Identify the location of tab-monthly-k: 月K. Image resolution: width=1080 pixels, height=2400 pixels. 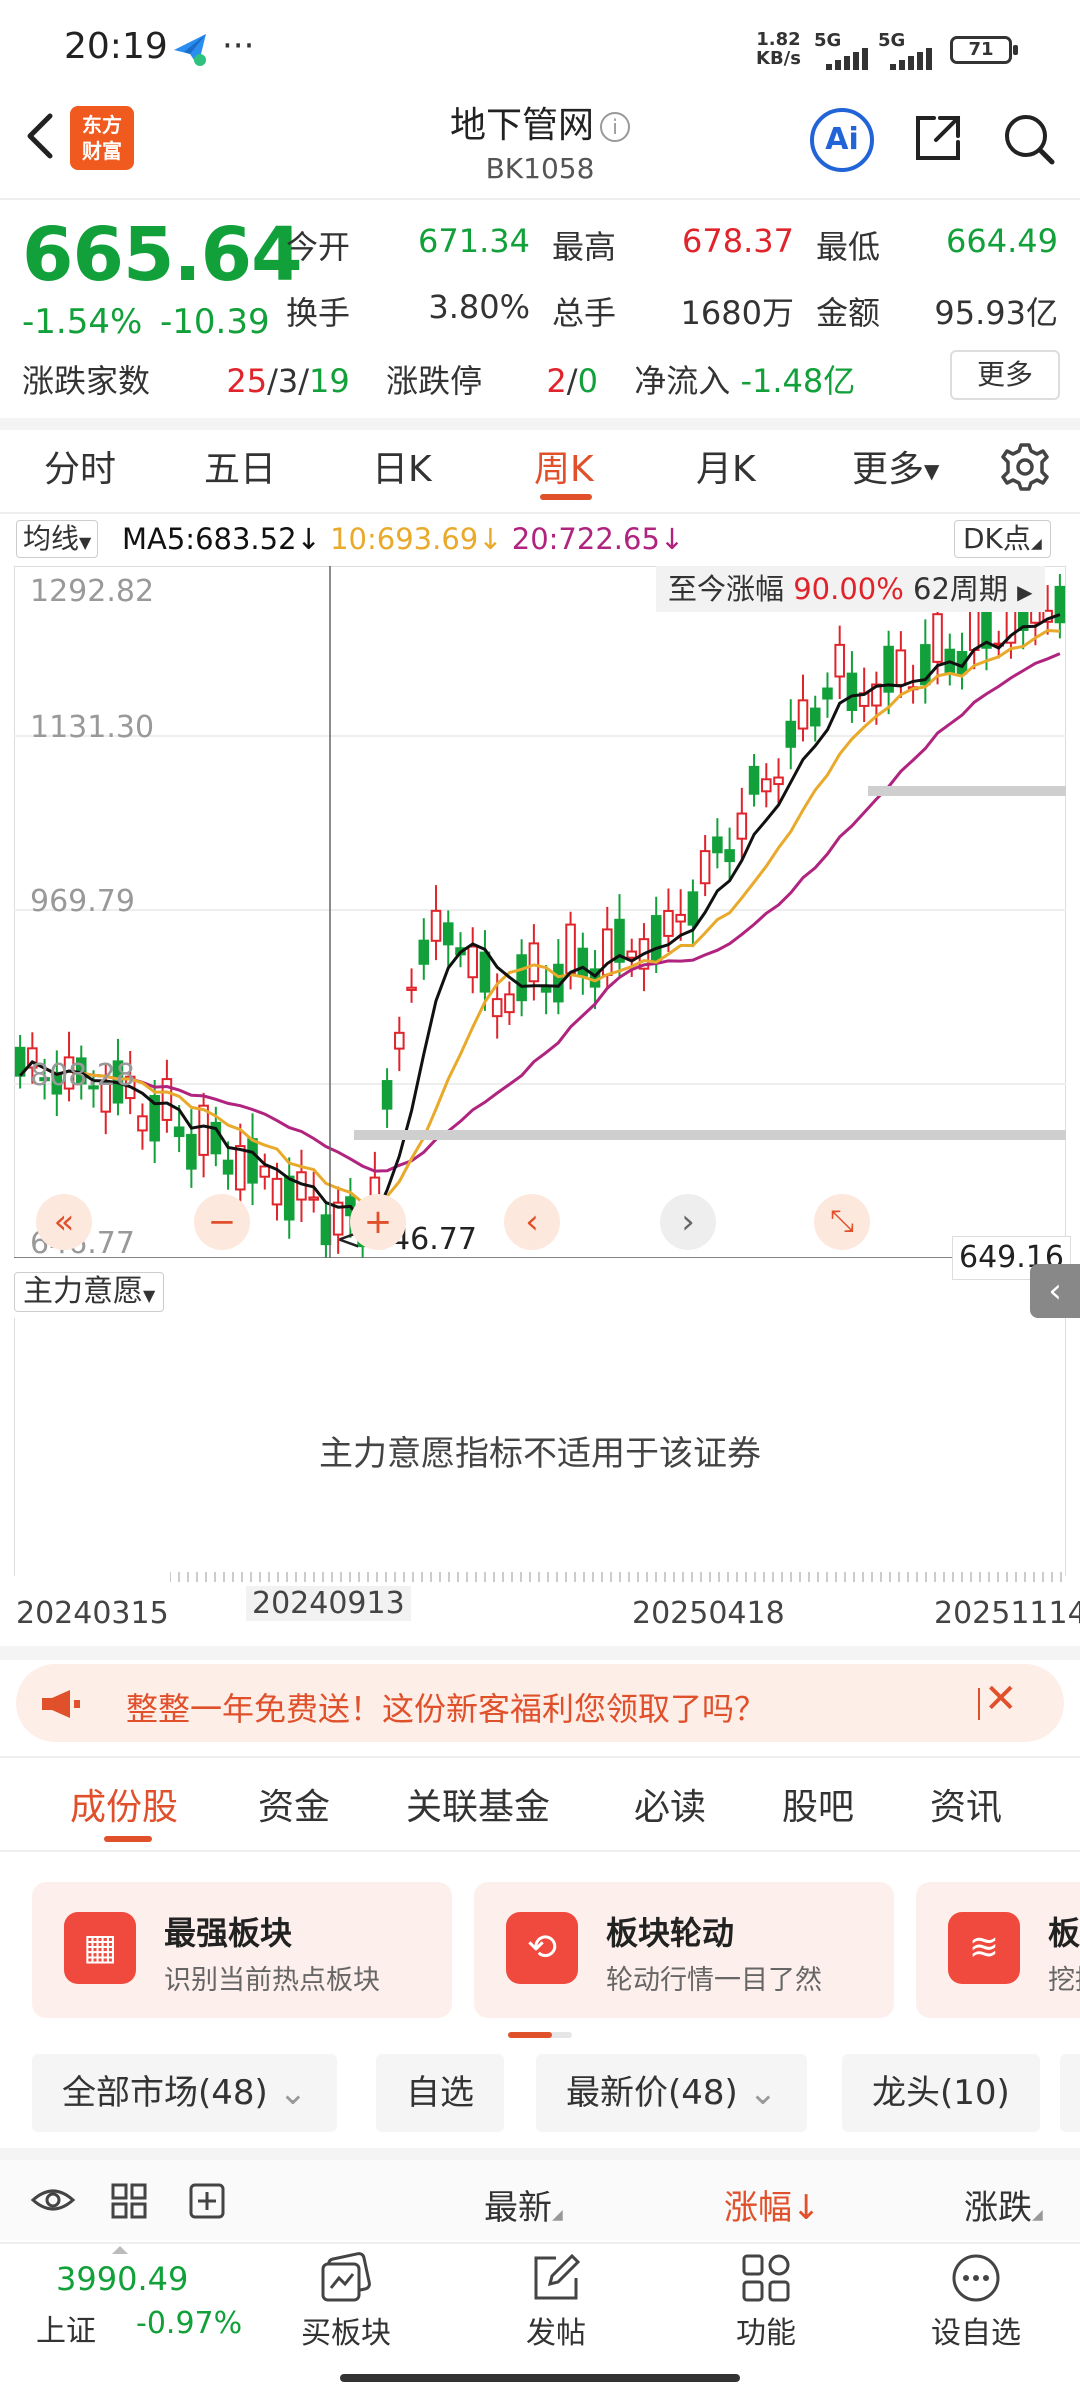
(726, 466).